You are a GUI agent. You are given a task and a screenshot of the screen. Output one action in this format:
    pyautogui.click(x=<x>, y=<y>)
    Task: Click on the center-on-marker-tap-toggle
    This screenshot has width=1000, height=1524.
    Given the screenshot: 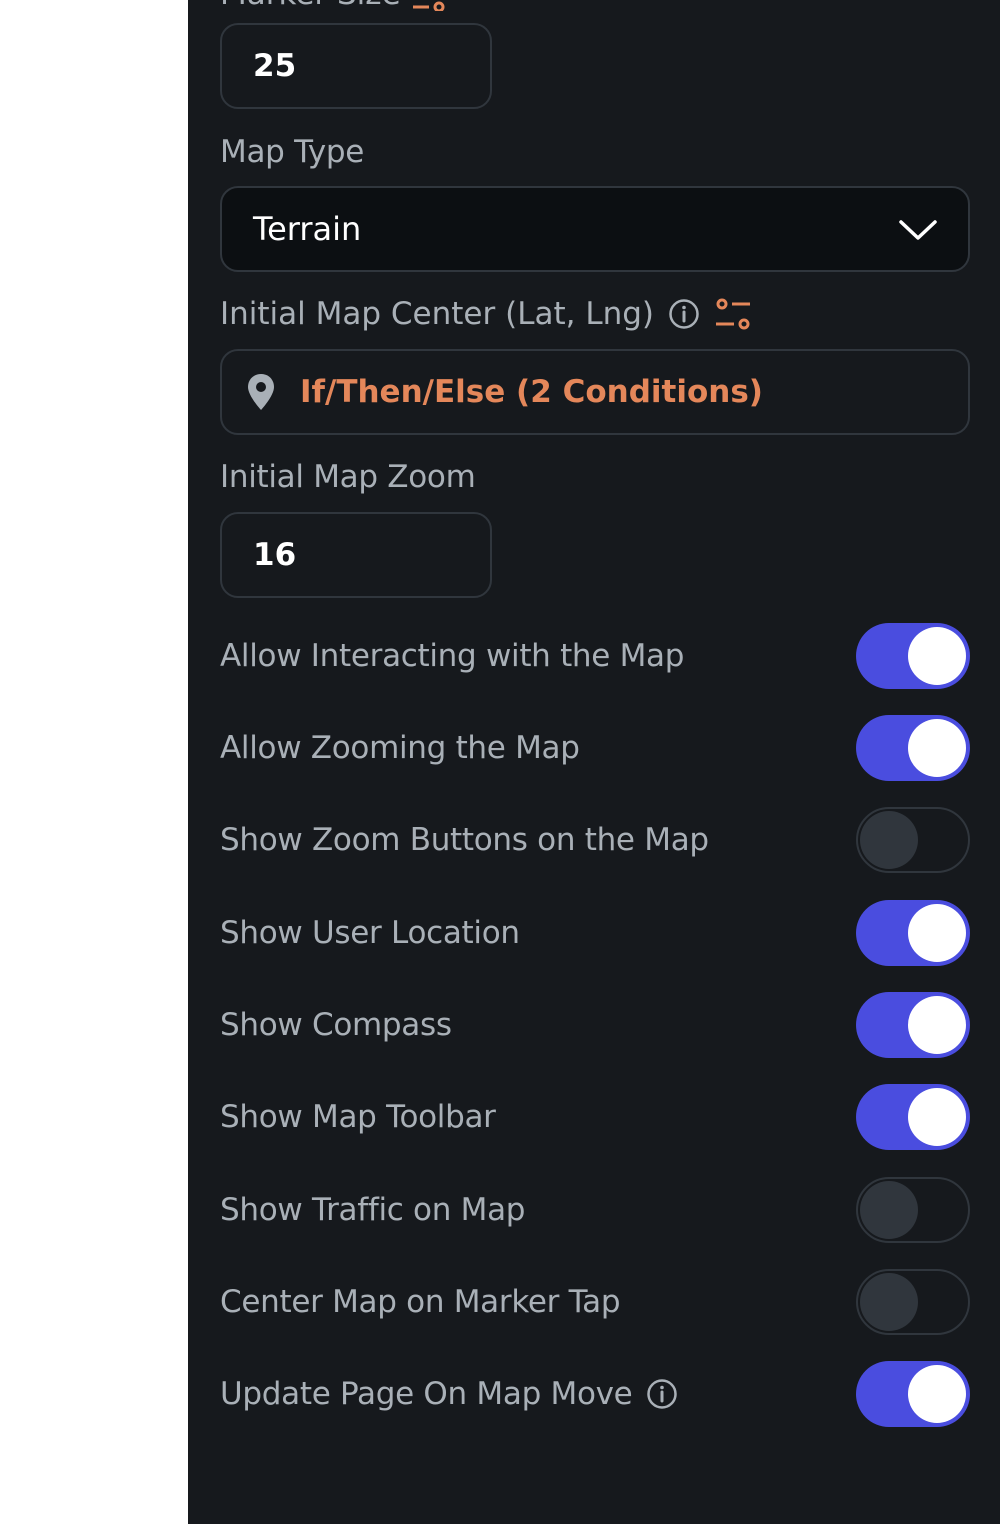 What is the action you would take?
    pyautogui.click(x=913, y=1302)
    